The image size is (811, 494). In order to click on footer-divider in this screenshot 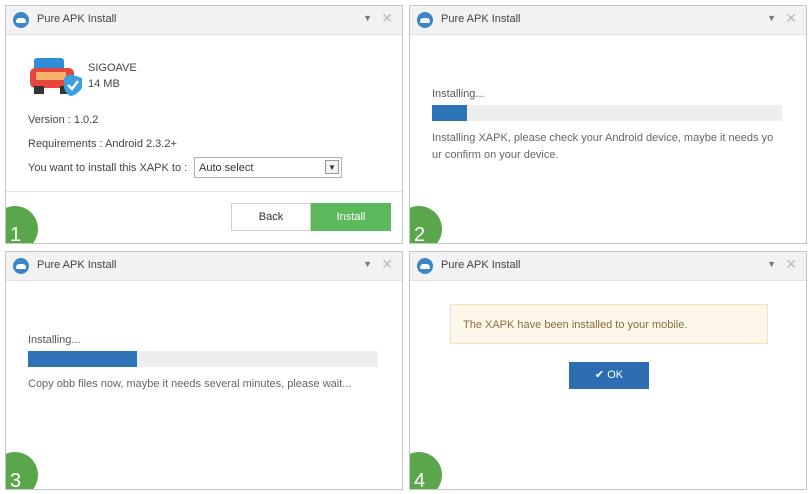, I will do `click(204, 191)`.